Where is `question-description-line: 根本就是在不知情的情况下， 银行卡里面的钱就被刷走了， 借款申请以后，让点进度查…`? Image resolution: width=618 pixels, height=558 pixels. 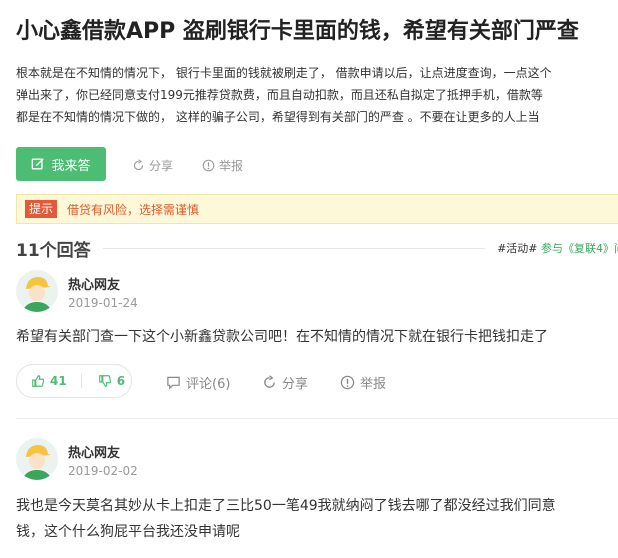 question-description-line: 根本就是在不知情的情况下， 银行卡里面的钱就被刷走了， 借款申请以后，让点进度查… is located at coordinates (284, 73).